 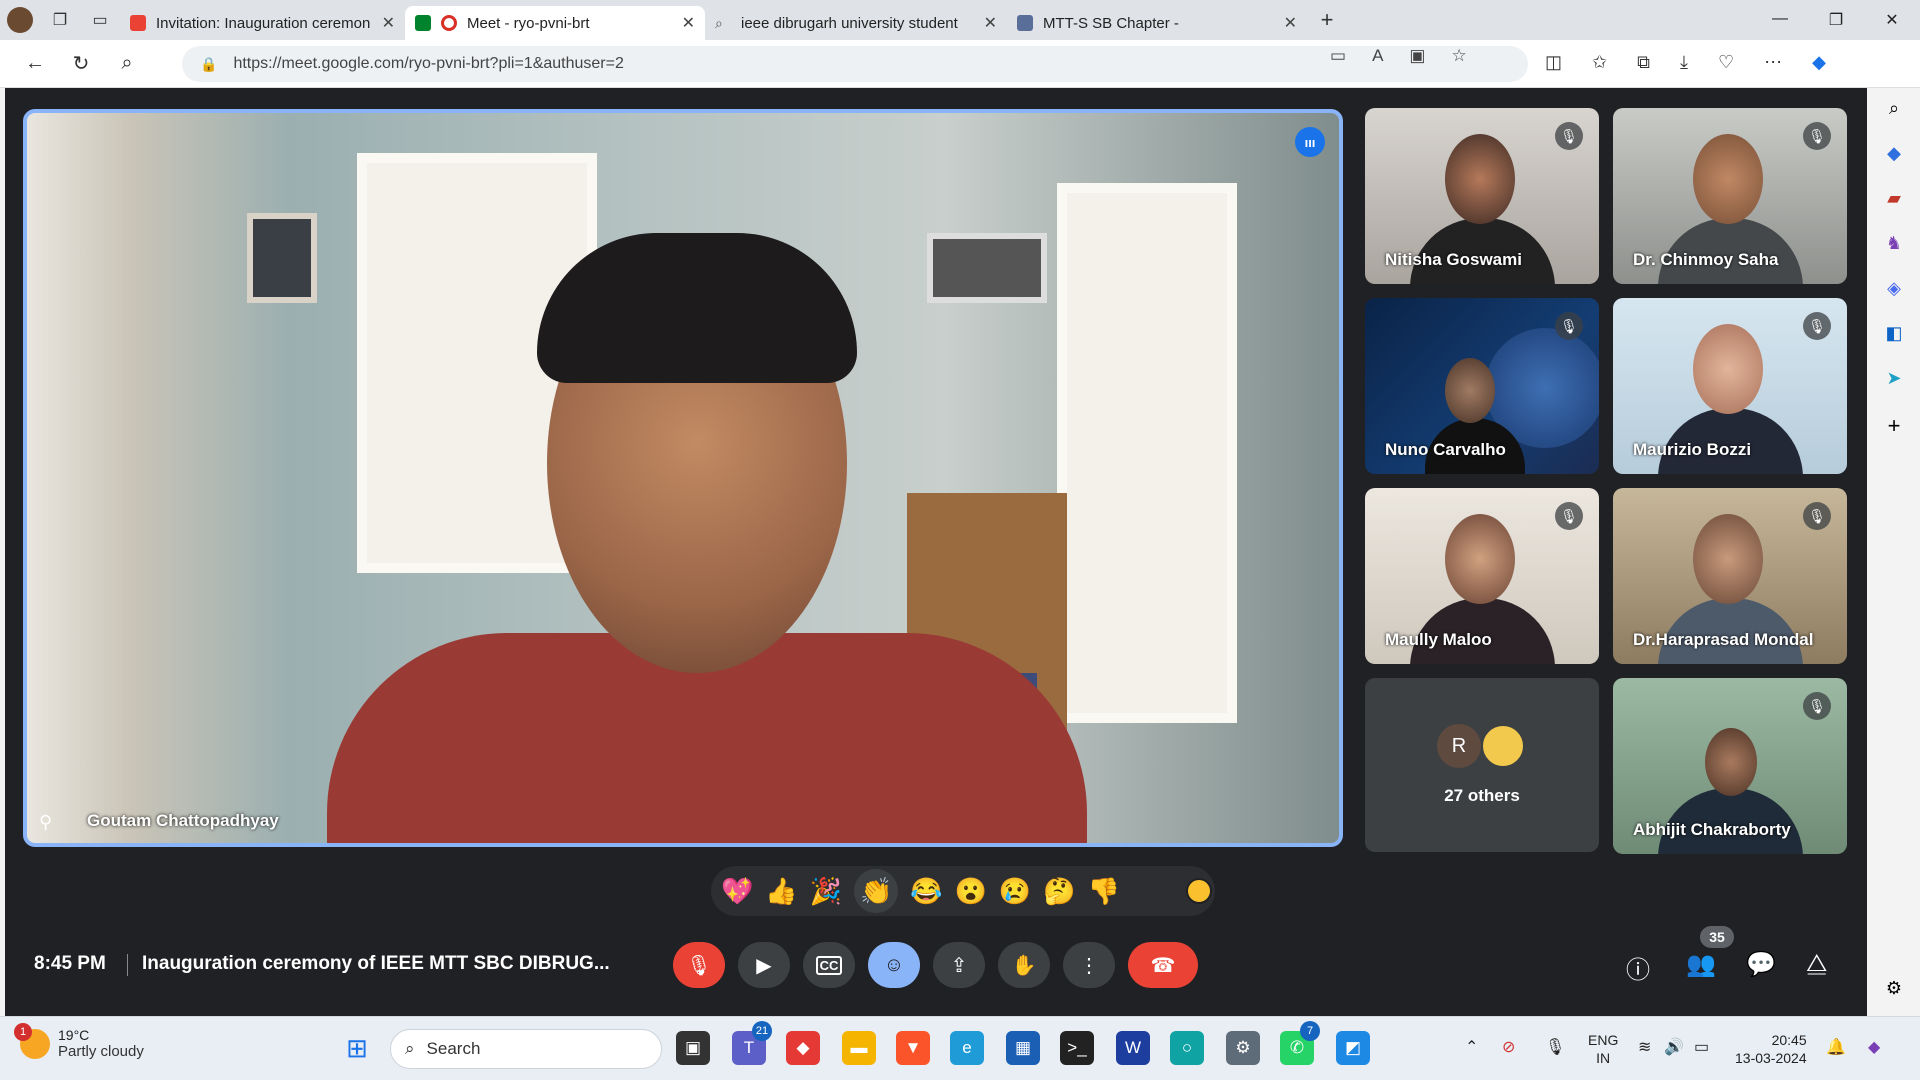 What do you see at coordinates (20, 20) in the screenshot?
I see `profile-avatar-icon` at bounding box center [20, 20].